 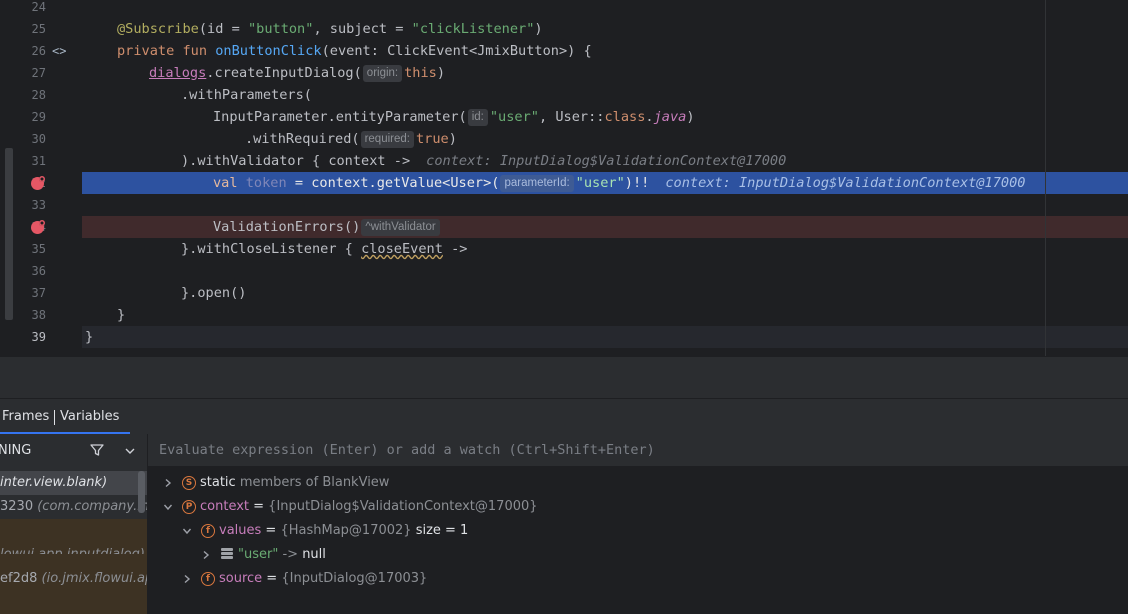 What do you see at coordinates (214, 293) in the screenshot?
I see `code-text: }.open()` at bounding box center [214, 293].